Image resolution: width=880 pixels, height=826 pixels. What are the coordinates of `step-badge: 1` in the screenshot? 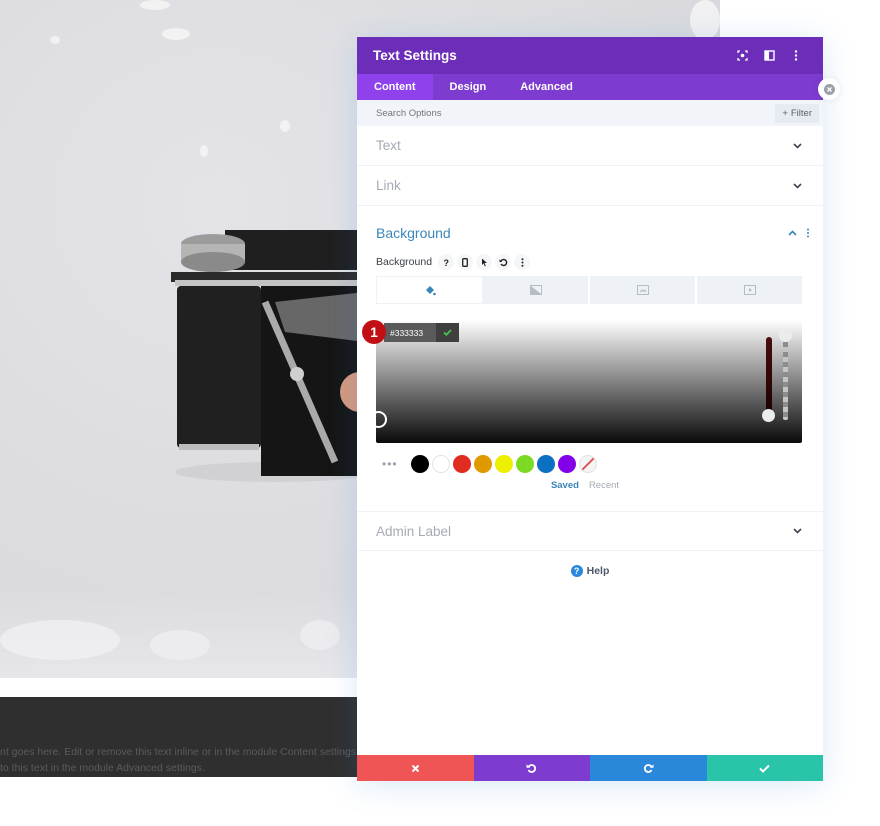 It's located at (374, 332).